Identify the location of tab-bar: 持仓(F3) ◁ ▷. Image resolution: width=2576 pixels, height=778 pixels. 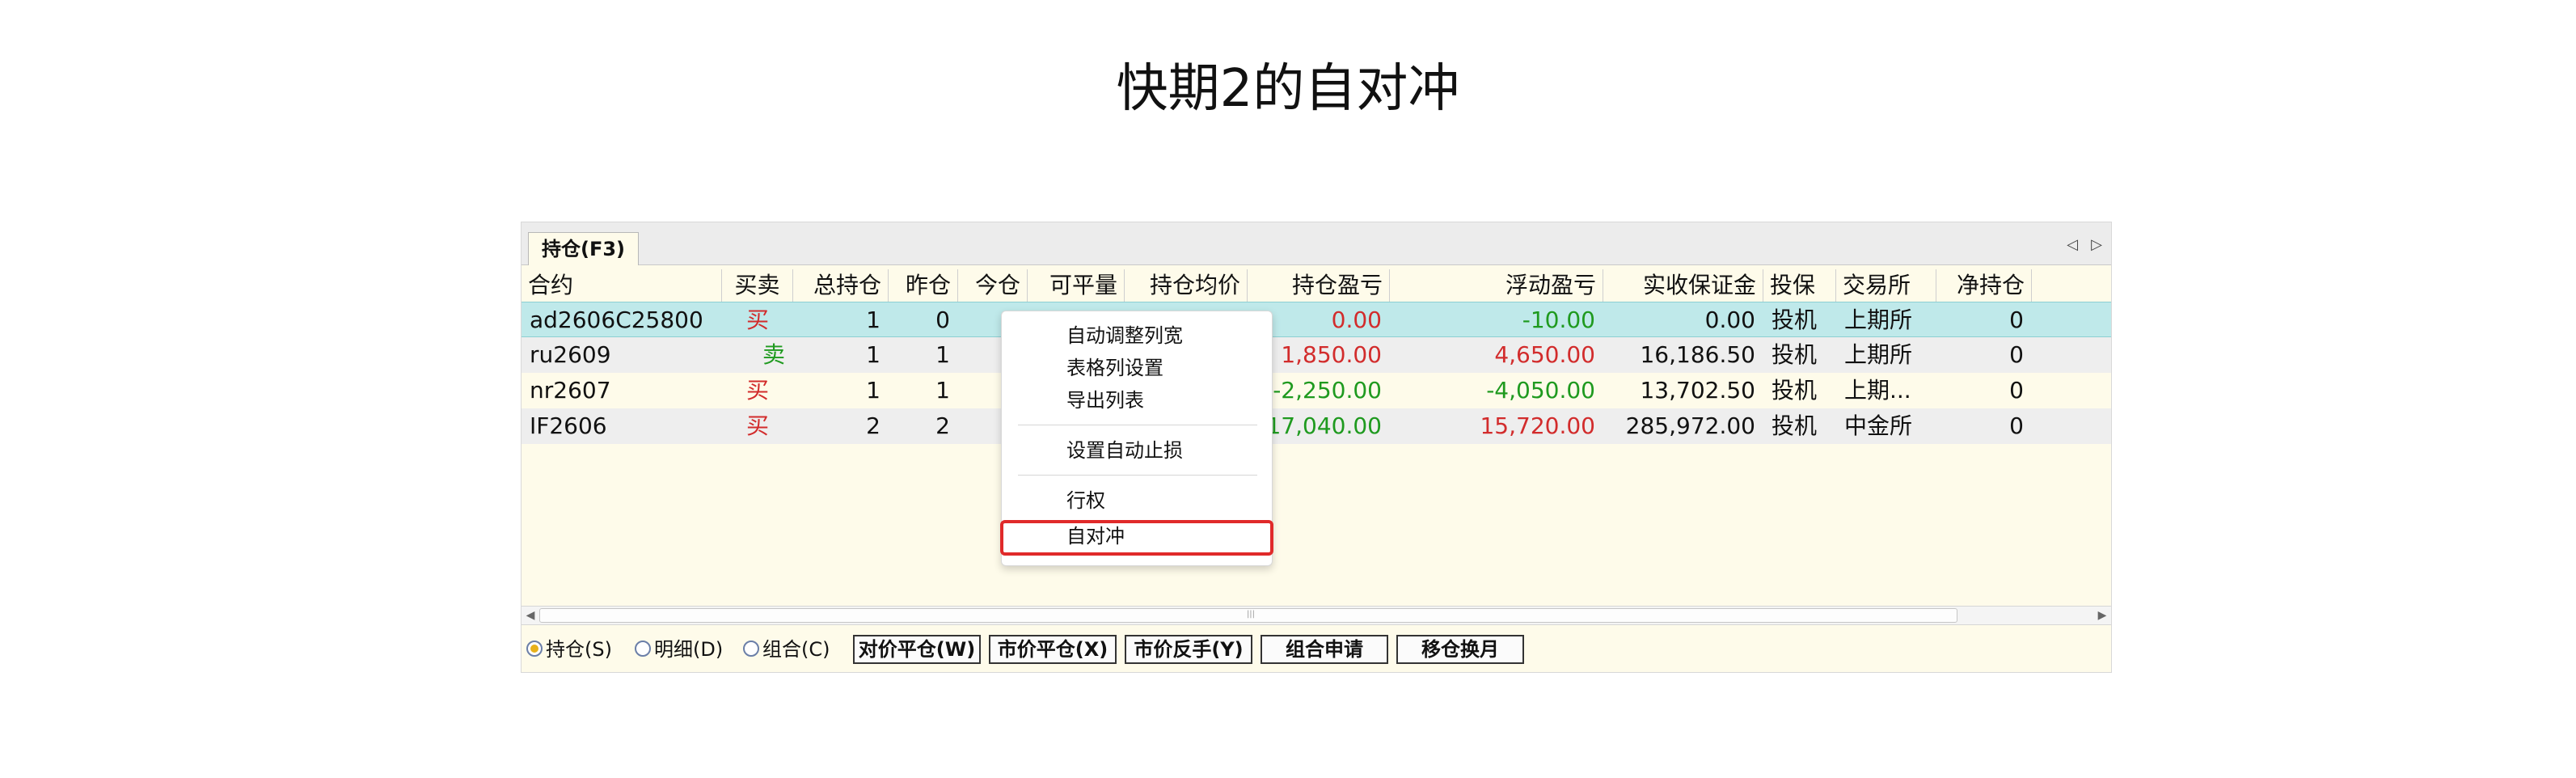
(1316, 243).